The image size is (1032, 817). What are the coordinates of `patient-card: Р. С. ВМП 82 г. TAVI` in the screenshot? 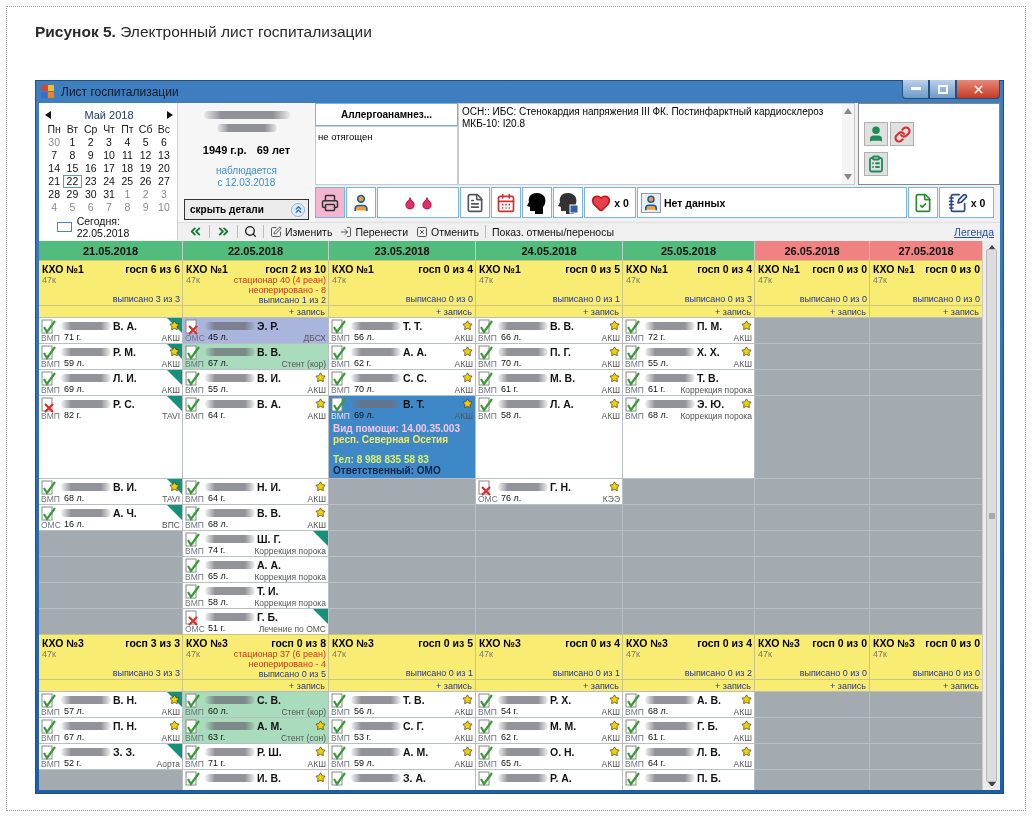 It's located at (110, 437).